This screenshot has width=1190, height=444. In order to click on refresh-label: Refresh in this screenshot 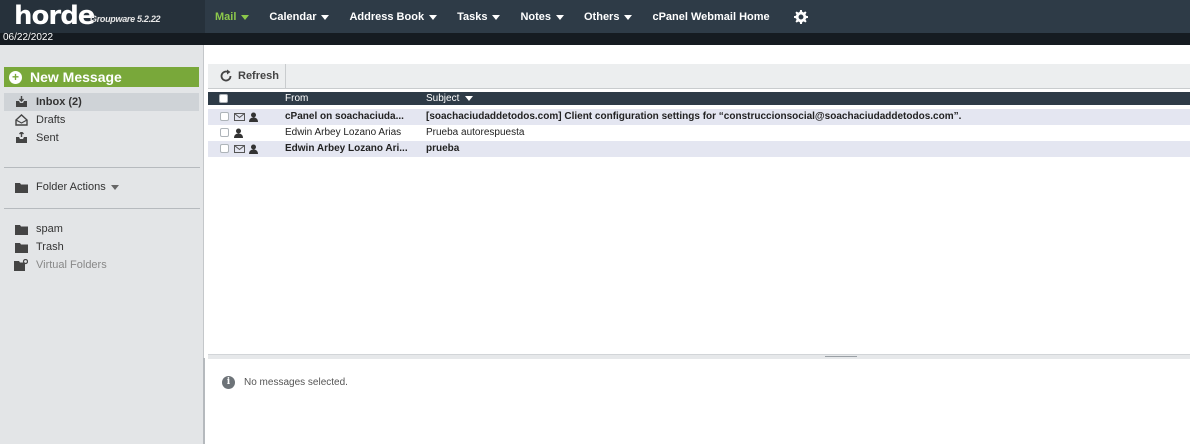, I will do `click(258, 76)`.